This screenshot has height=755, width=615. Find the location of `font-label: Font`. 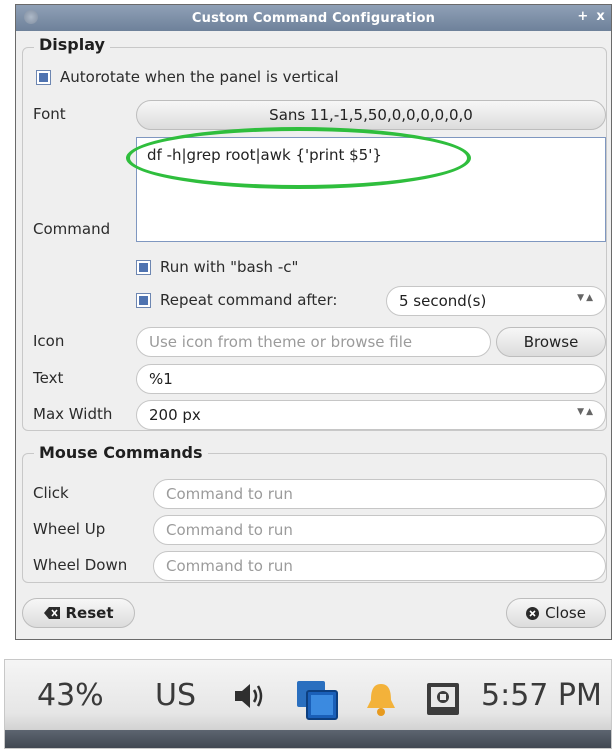

font-label: Font is located at coordinates (49, 114).